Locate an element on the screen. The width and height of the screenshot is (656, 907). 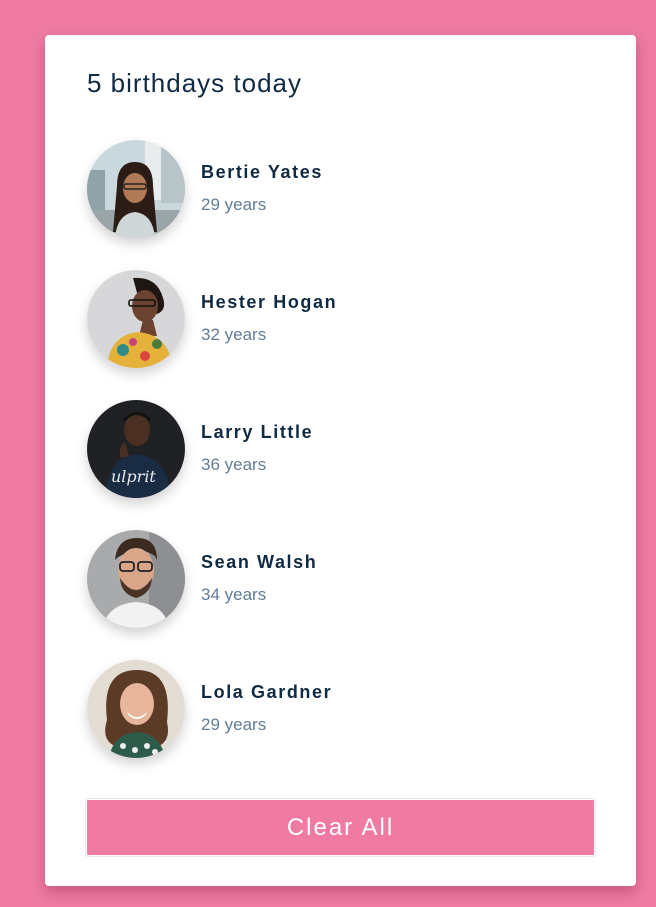
avatar: ulprit is located at coordinates (136, 449).